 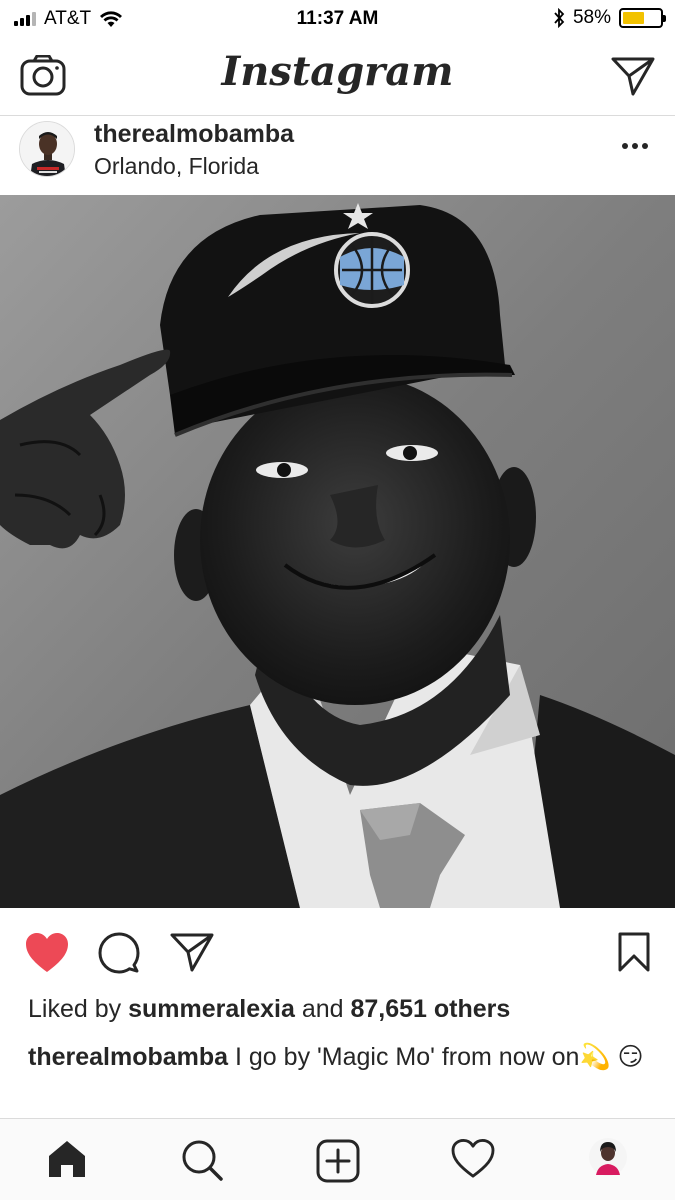 I want to click on status-bar: AT&T 11:37 AM 58%, so click(x=337, y=19).